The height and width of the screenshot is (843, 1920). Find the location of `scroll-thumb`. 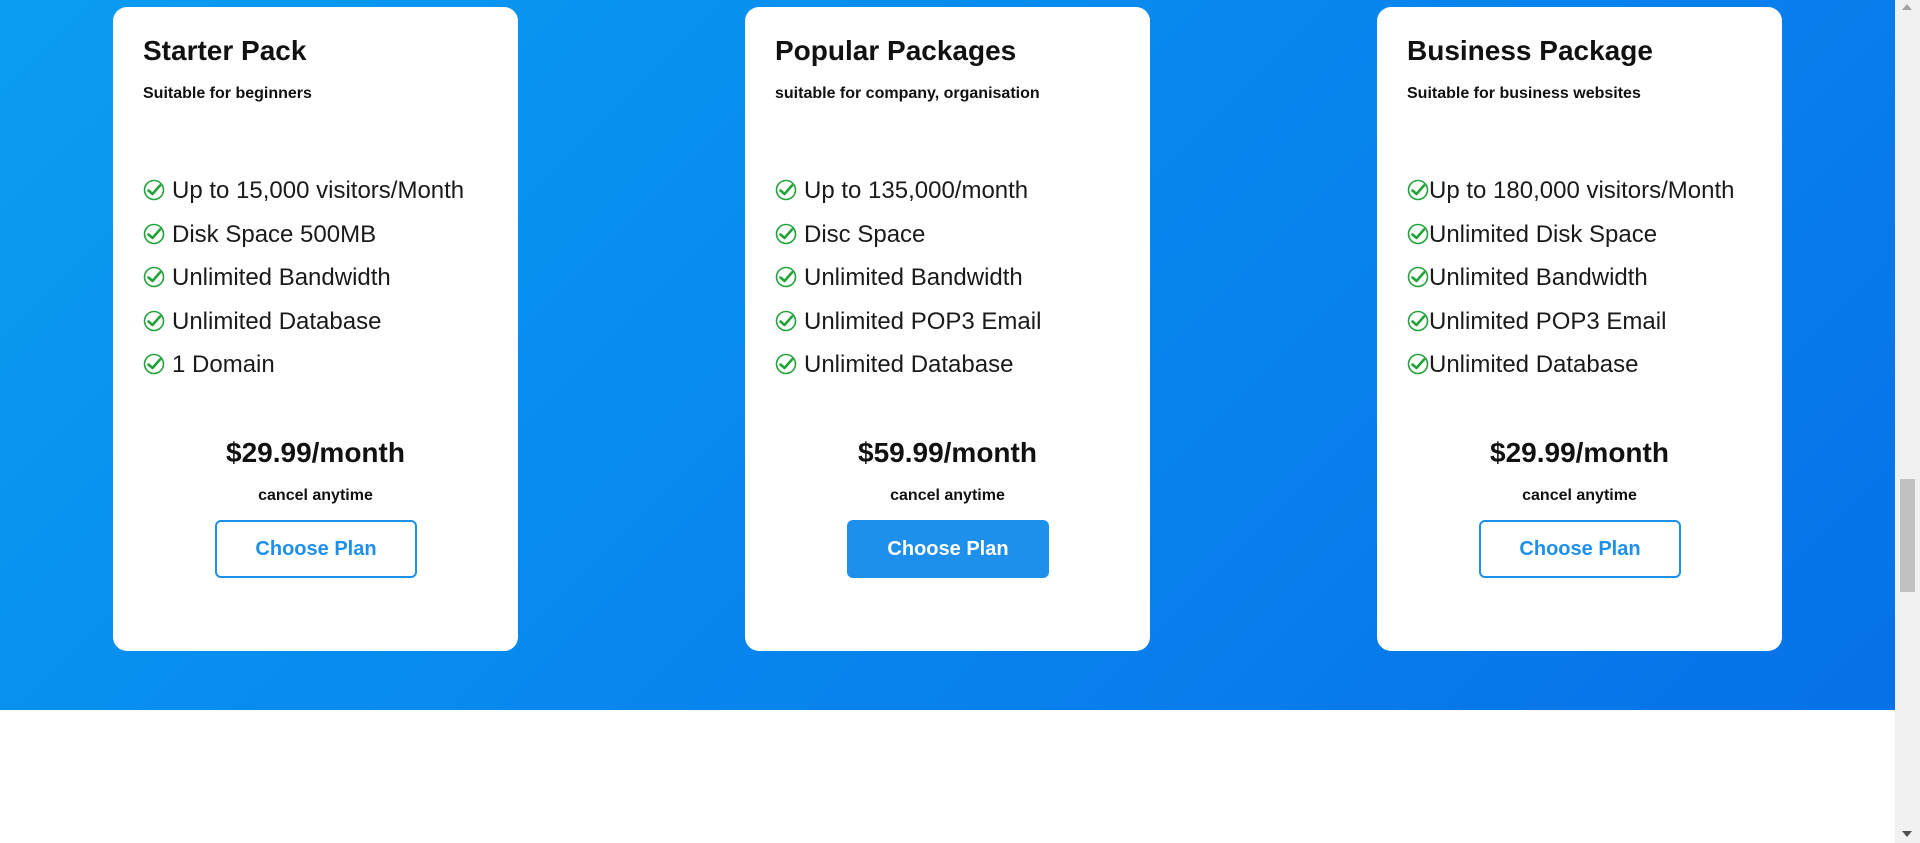

scroll-thumb is located at coordinates (1907, 535).